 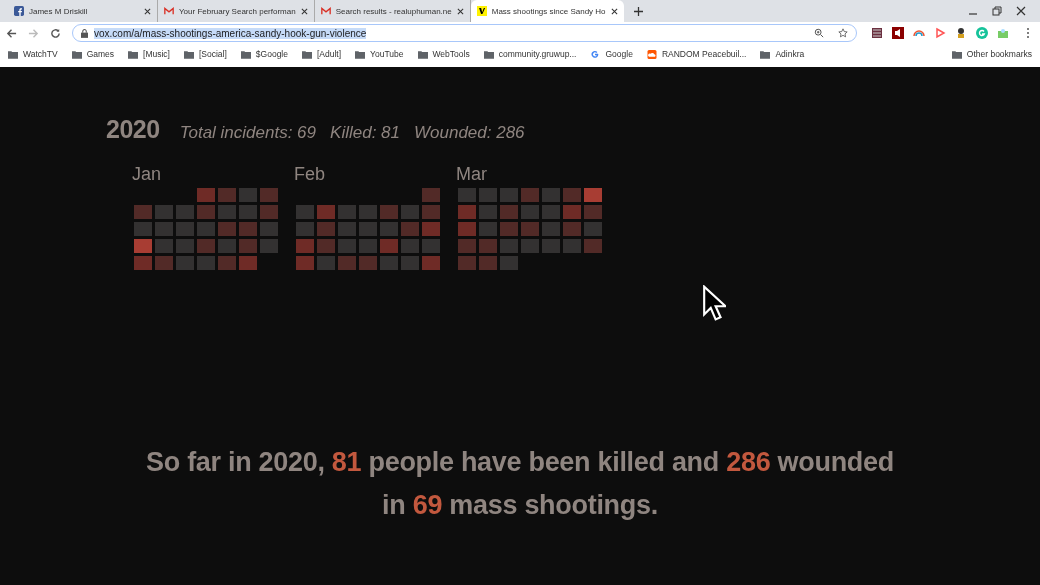 I want to click on back-icon, so click(x=11, y=33).